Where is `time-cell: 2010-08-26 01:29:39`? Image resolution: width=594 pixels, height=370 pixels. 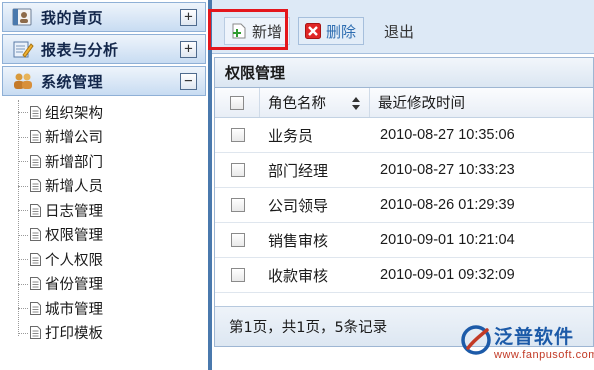
time-cell: 2010-08-26 01:29:39 is located at coordinates (447, 205).